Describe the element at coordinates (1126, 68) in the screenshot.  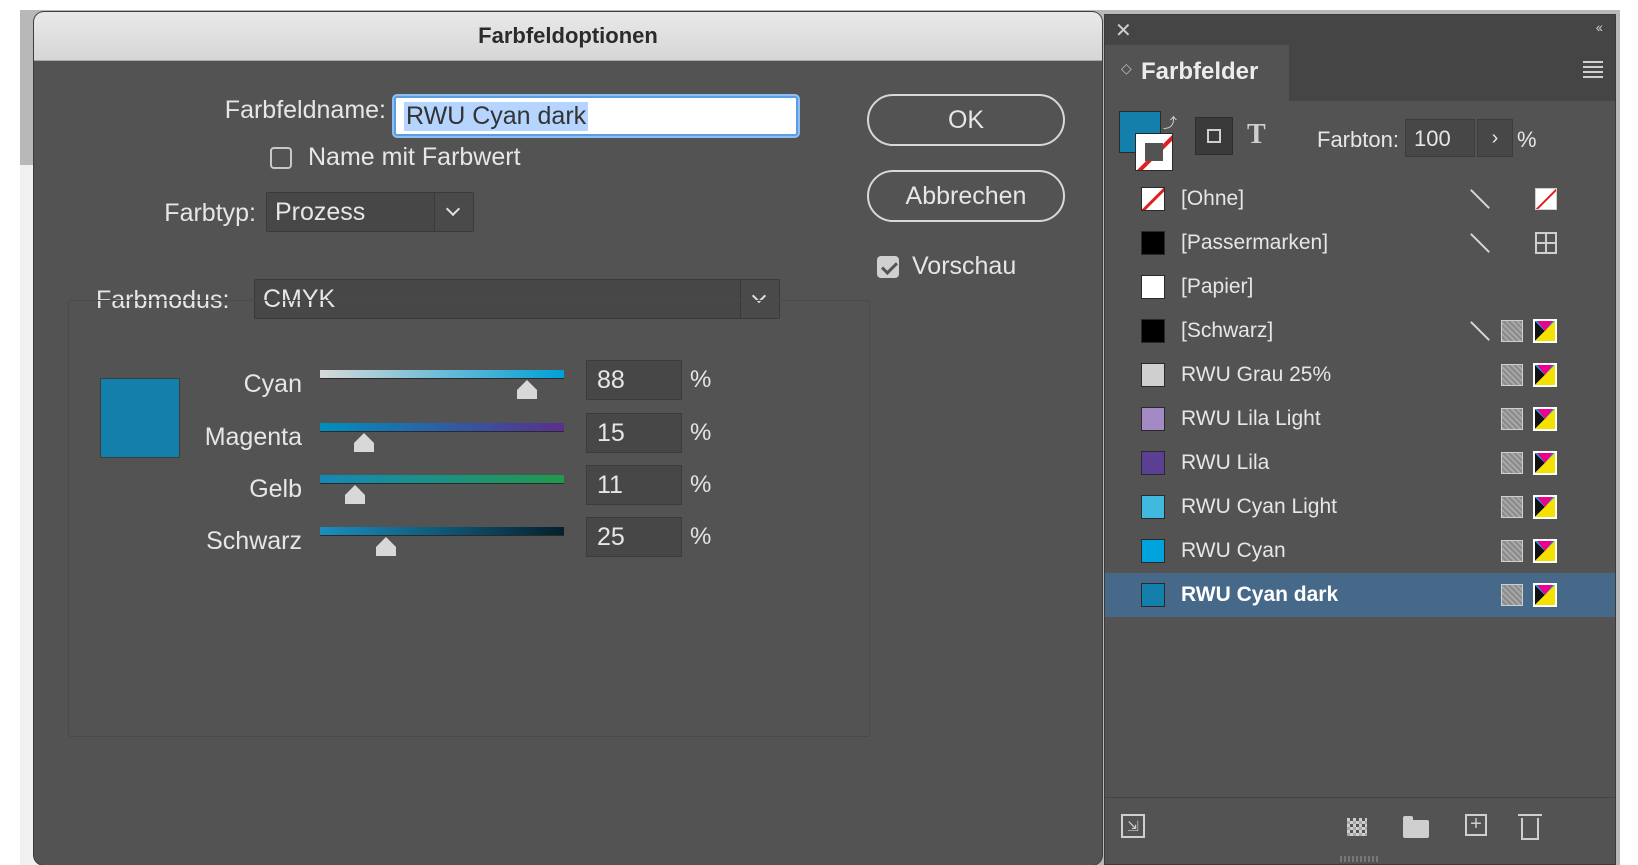
I see `tab-chevron-icon: ◇` at that location.